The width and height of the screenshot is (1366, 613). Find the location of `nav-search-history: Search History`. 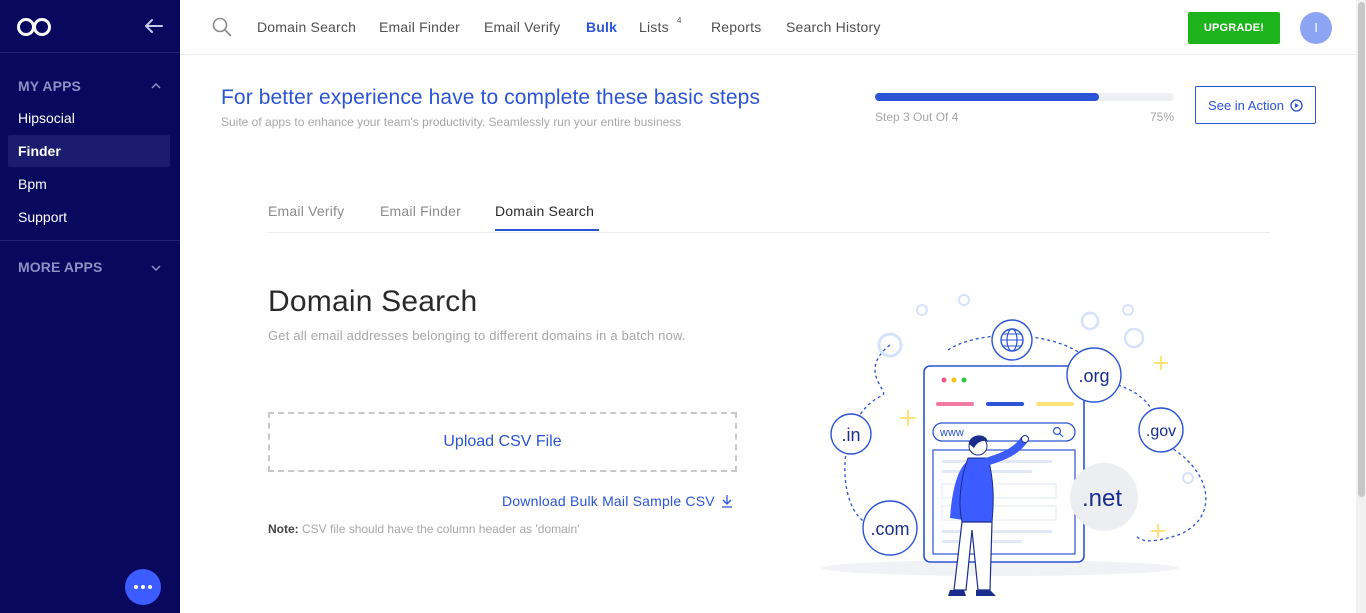

nav-search-history: Search History is located at coordinates (833, 27).